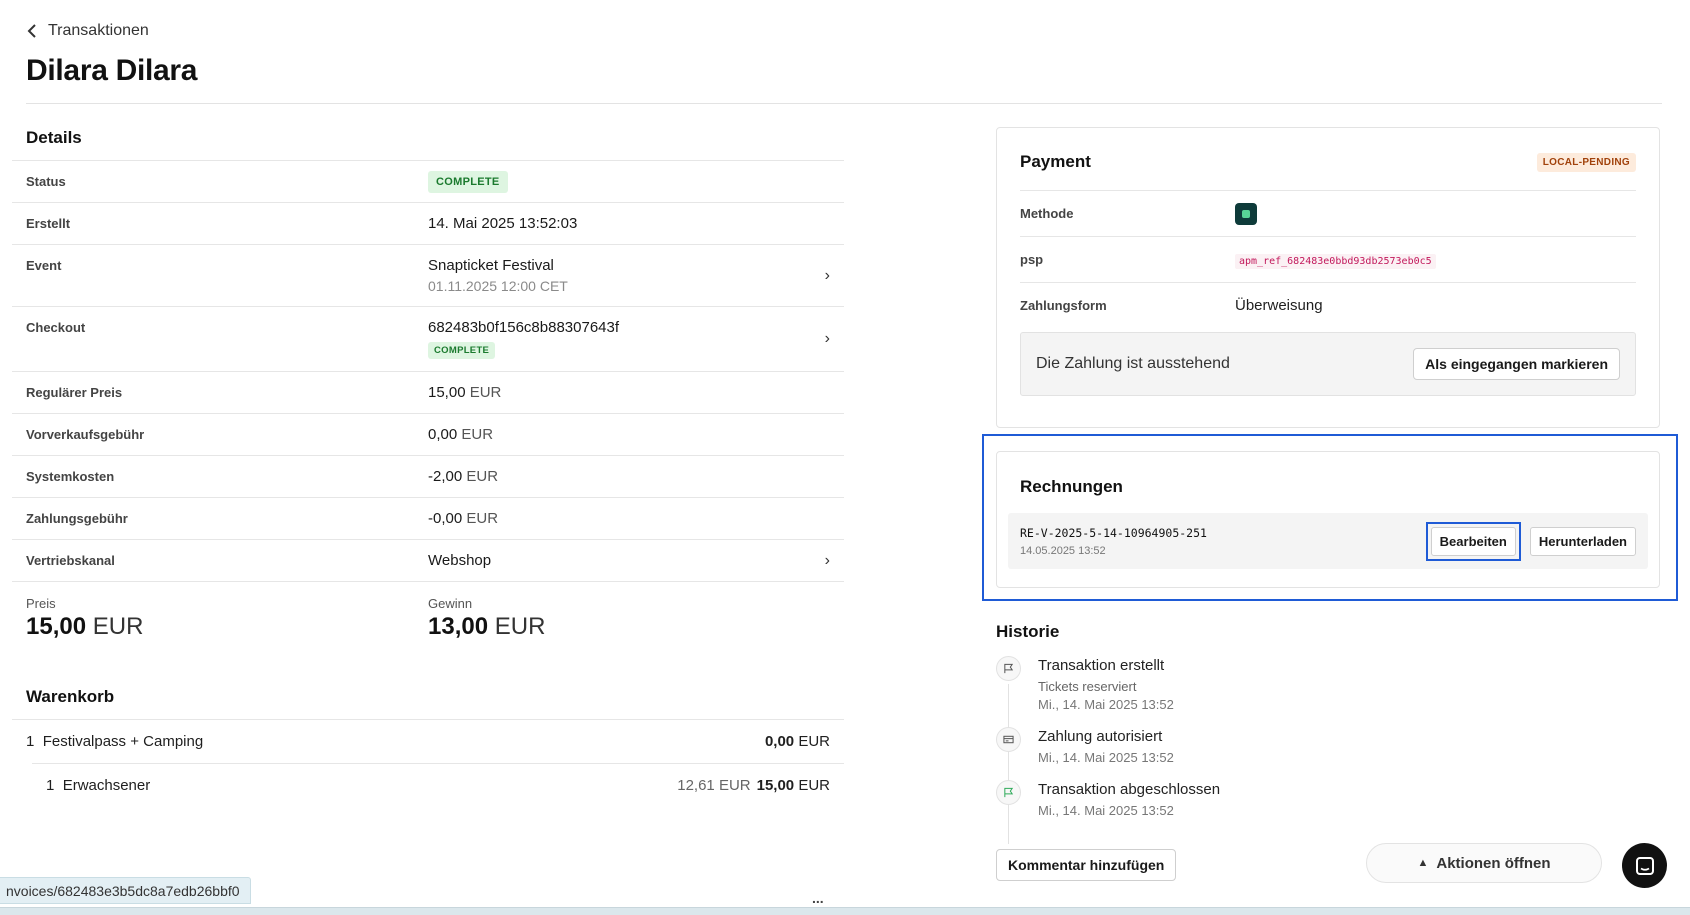 This screenshot has width=1690, height=915. Describe the element at coordinates (1586, 162) in the screenshot. I see `payment-status-badge: LOCAL-PENDING` at that location.